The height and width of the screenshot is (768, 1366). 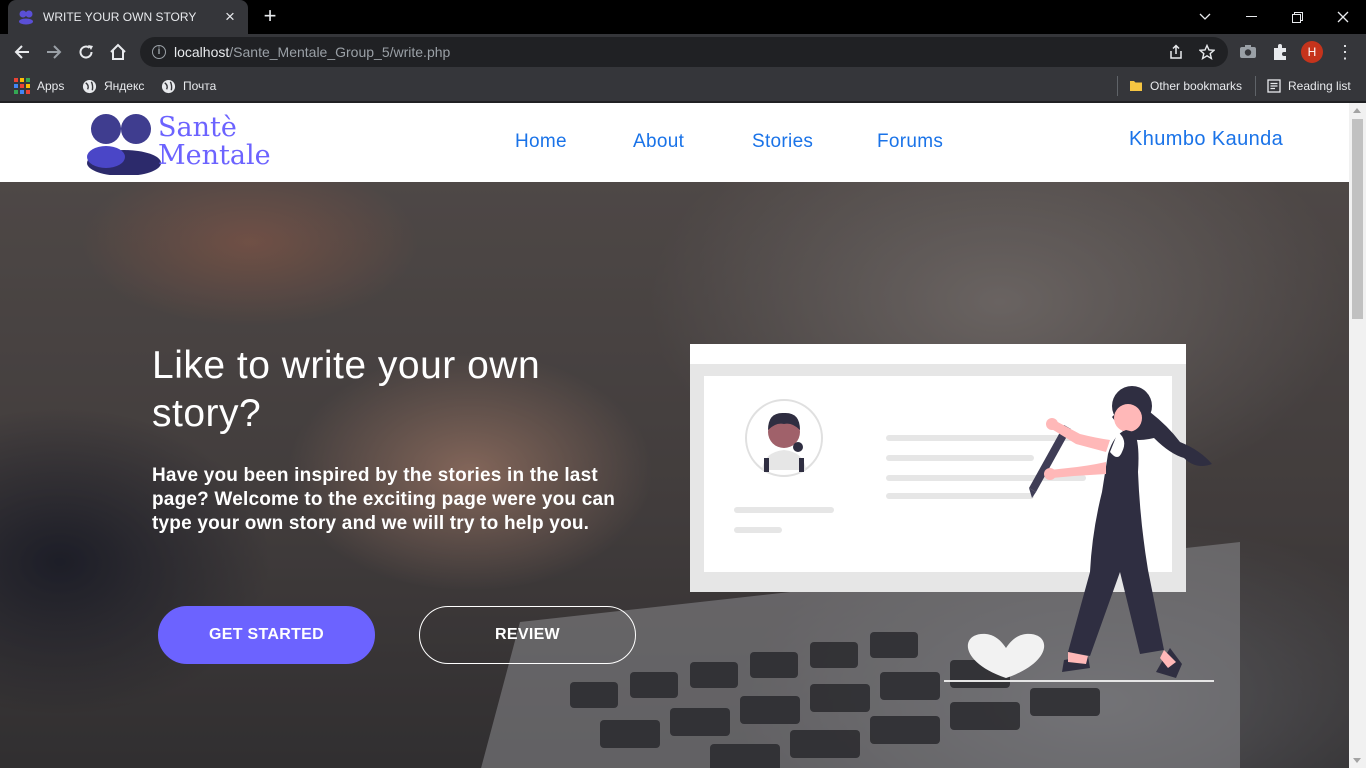 I want to click on new-tab-button: +, so click(x=270, y=17).